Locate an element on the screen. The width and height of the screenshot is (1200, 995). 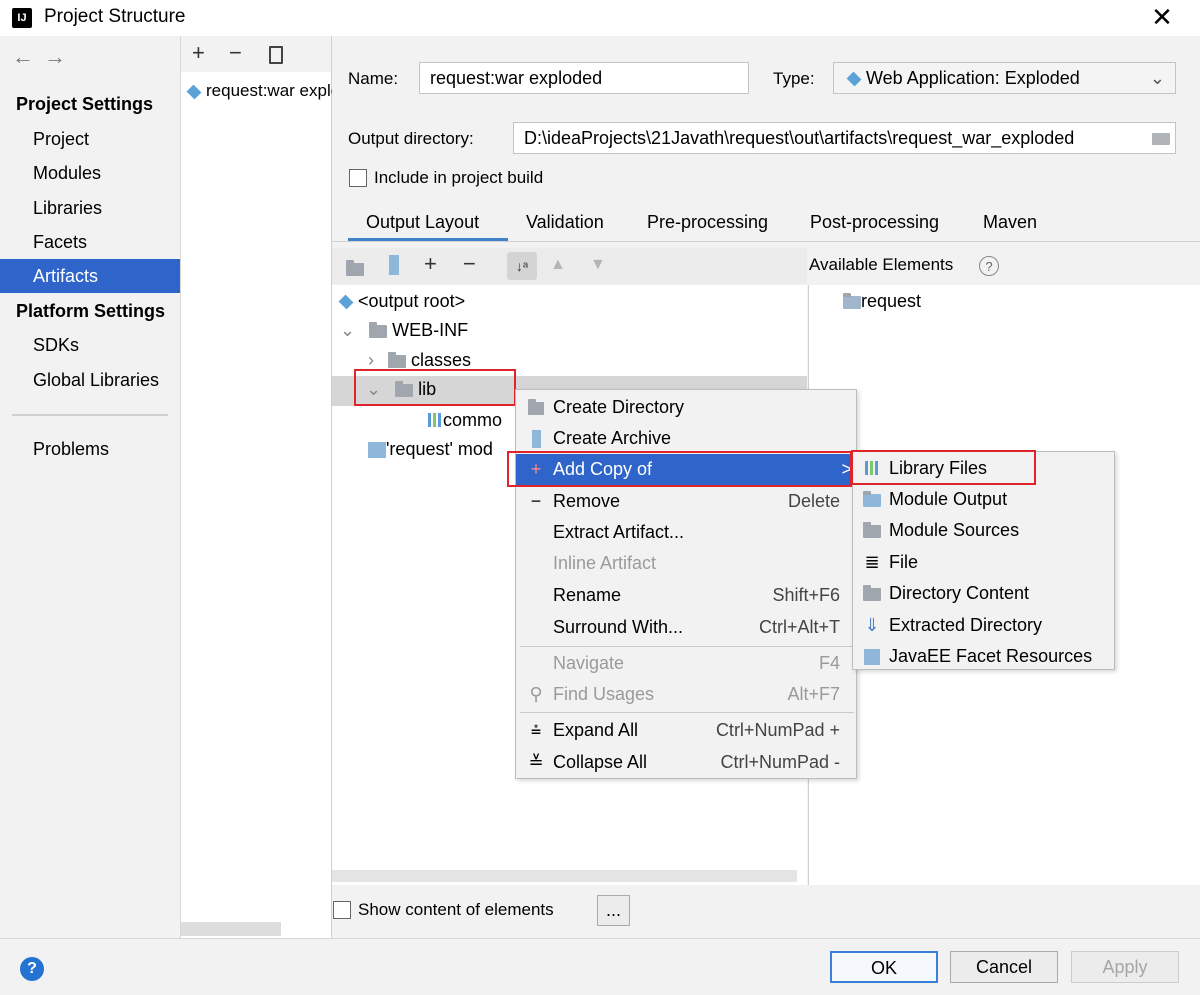
menu-item-create-directory: Create Directory is located at coordinates (686, 407).